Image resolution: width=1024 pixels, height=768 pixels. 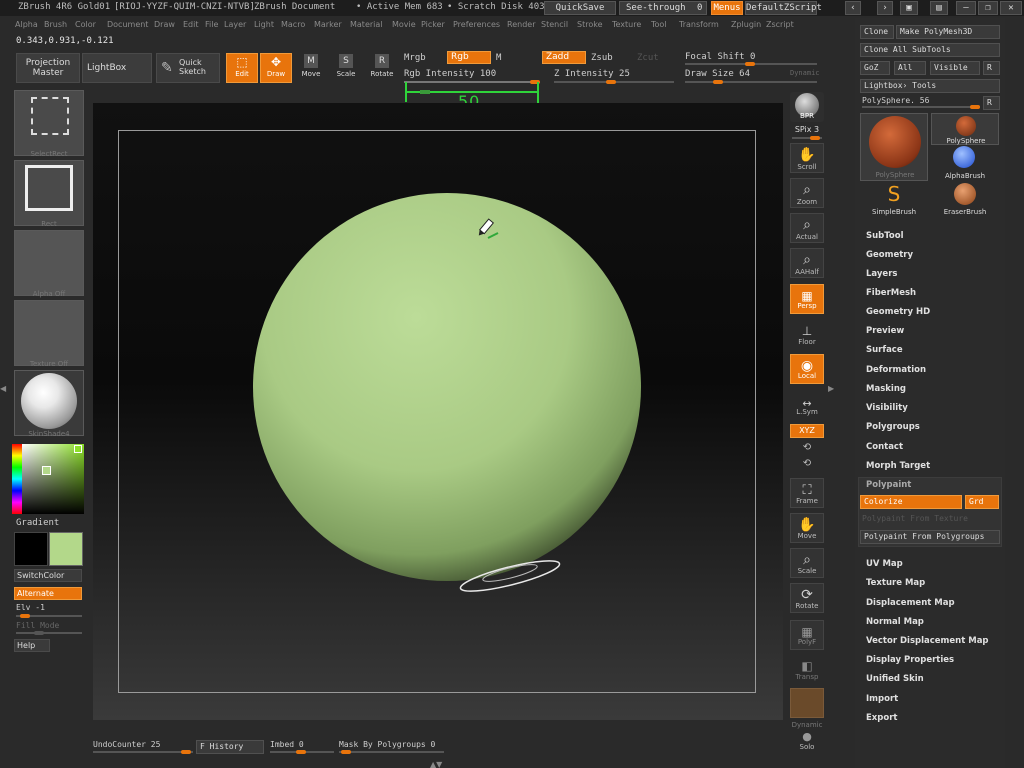 What do you see at coordinates (894, 201) in the screenshot?
I see `simplebrush-thumb: S SimpleBrush` at bounding box center [894, 201].